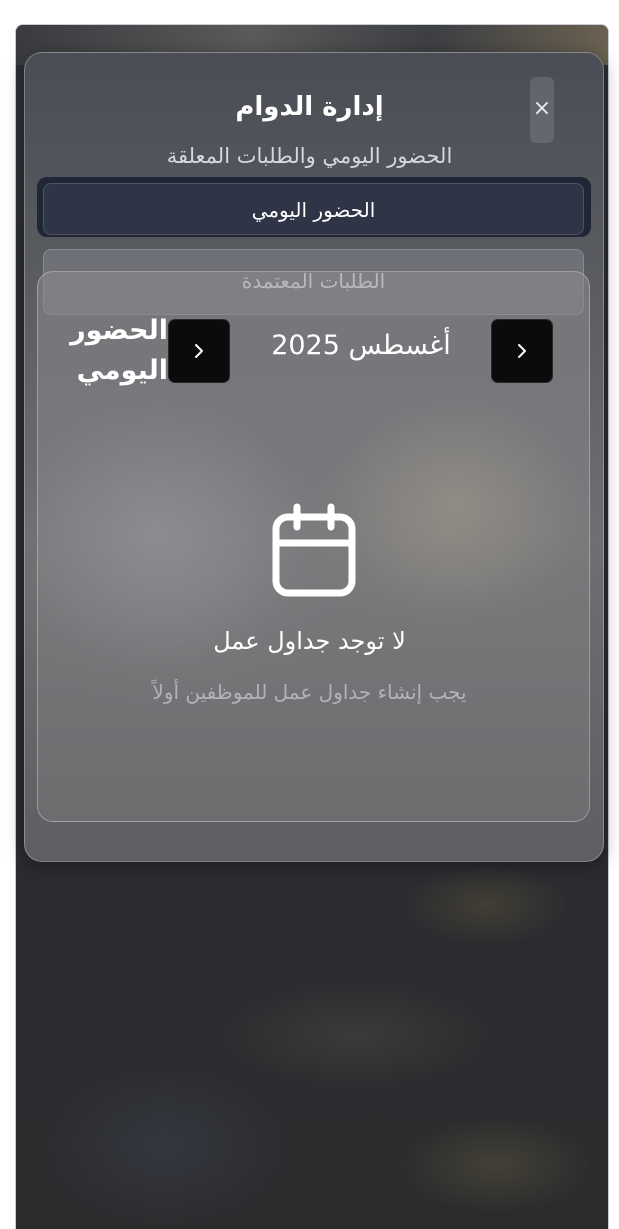 Image resolution: width=619 pixels, height=1229 pixels. I want to click on close-button: ×, so click(542, 110).